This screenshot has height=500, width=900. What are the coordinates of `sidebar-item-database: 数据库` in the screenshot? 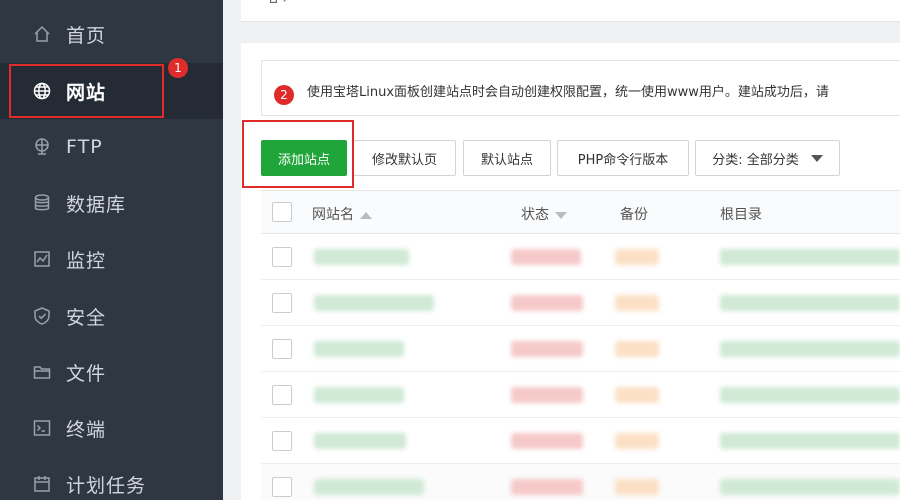 It's located at (111, 203).